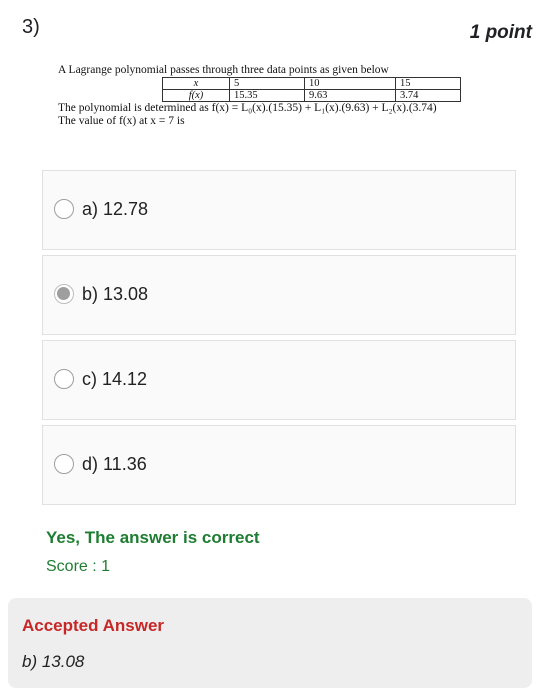  Describe the element at coordinates (114, 464) in the screenshot. I see `option-label: d) 11.36` at that location.